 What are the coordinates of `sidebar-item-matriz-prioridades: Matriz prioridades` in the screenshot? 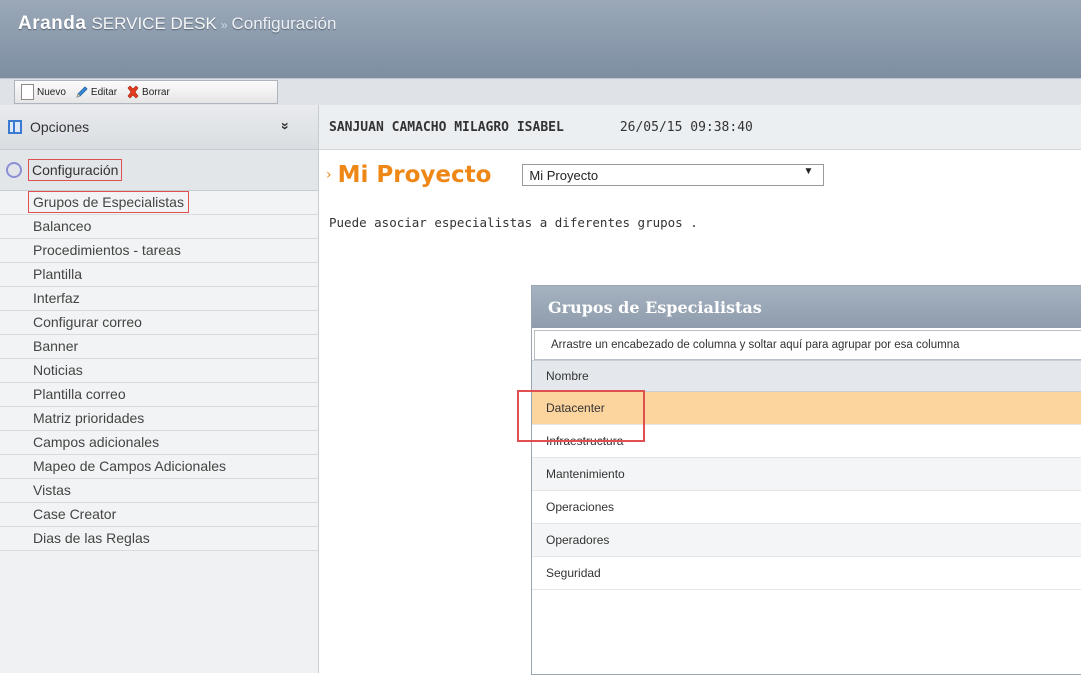 It's located at (159, 419).